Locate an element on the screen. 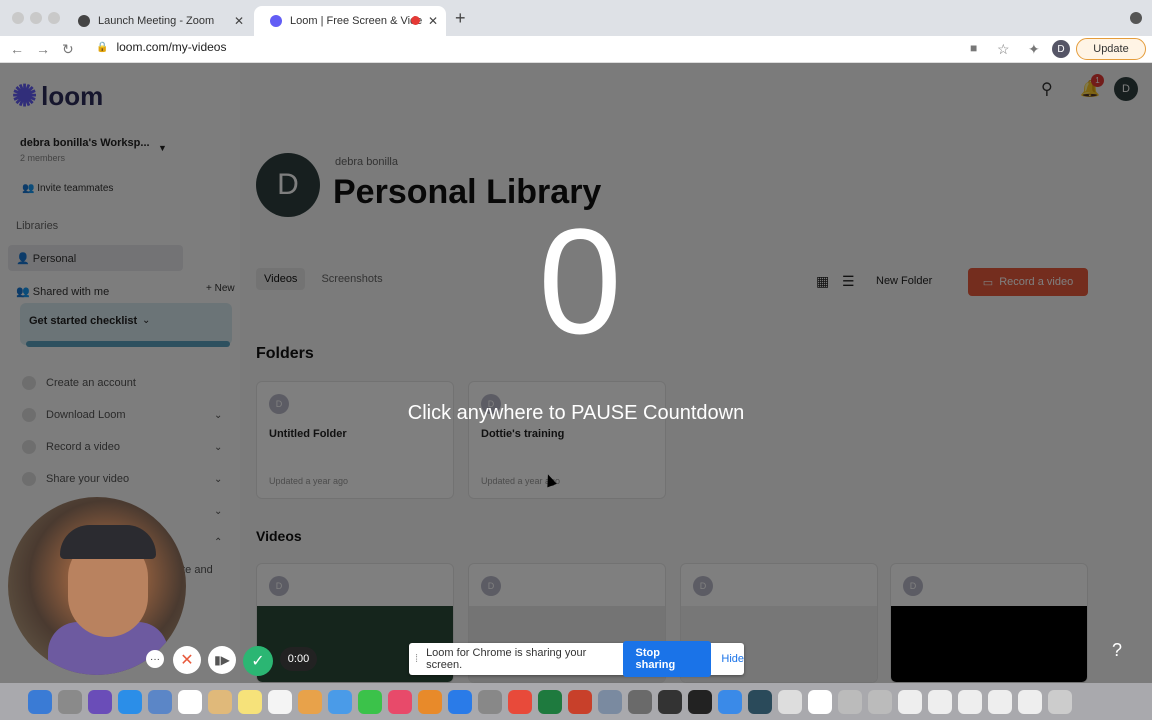 This screenshot has height=720, width=1152. tab-title: Launch Meeting - Zoom is located at coordinates (156, 21).